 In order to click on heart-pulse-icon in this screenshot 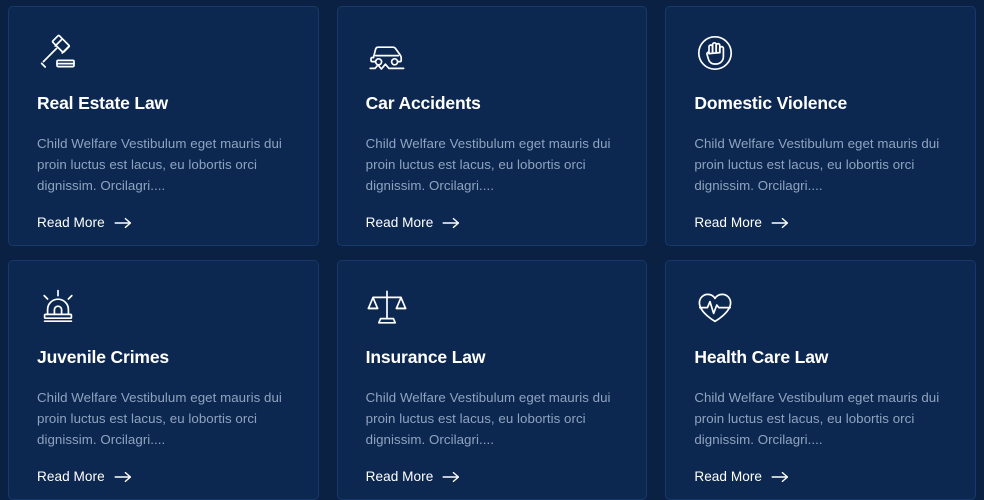, I will do `click(715, 307)`.